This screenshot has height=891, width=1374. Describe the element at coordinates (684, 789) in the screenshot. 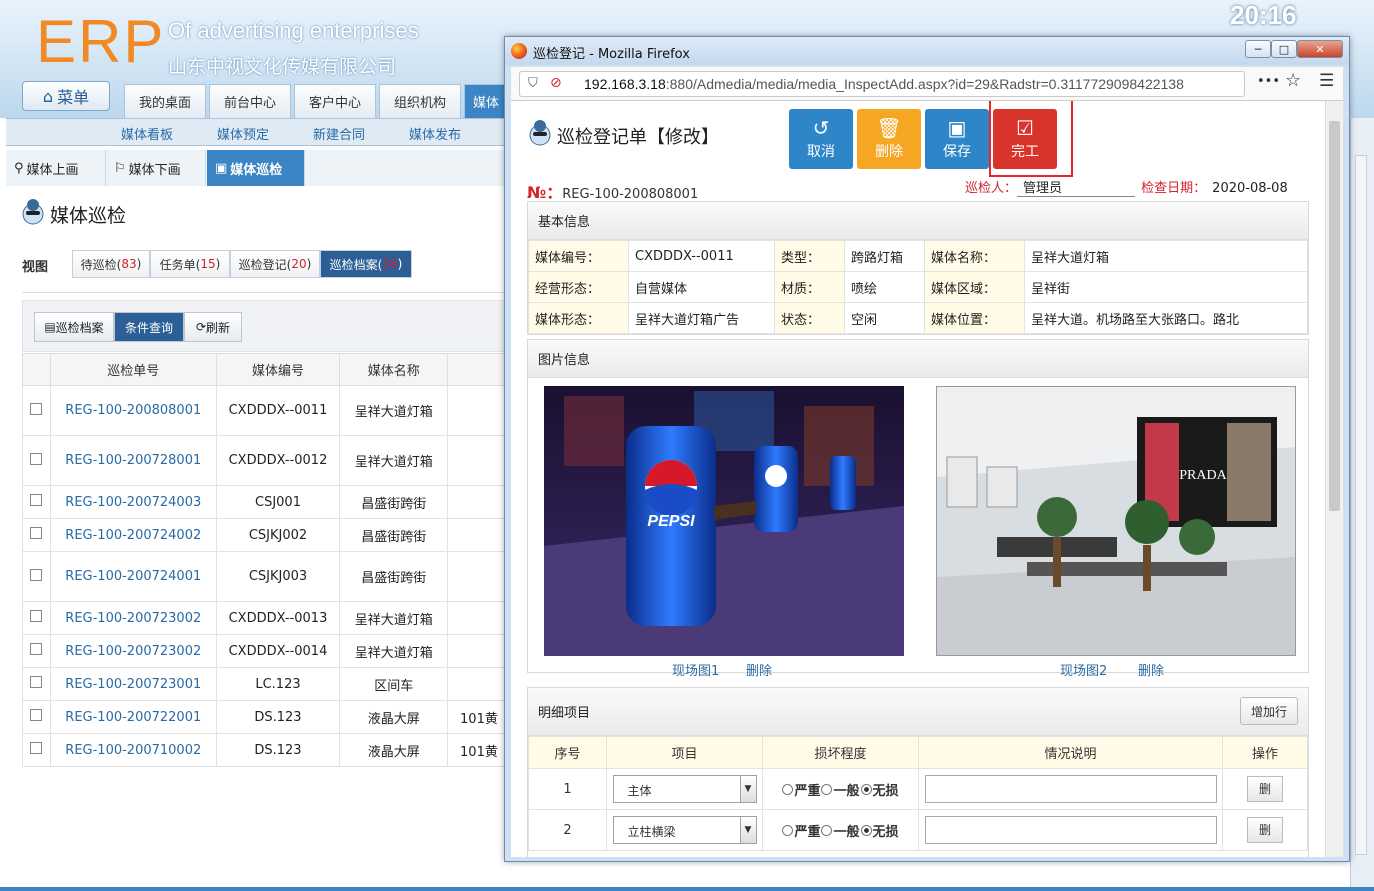

I see `item-select: 主体 ▼` at that location.